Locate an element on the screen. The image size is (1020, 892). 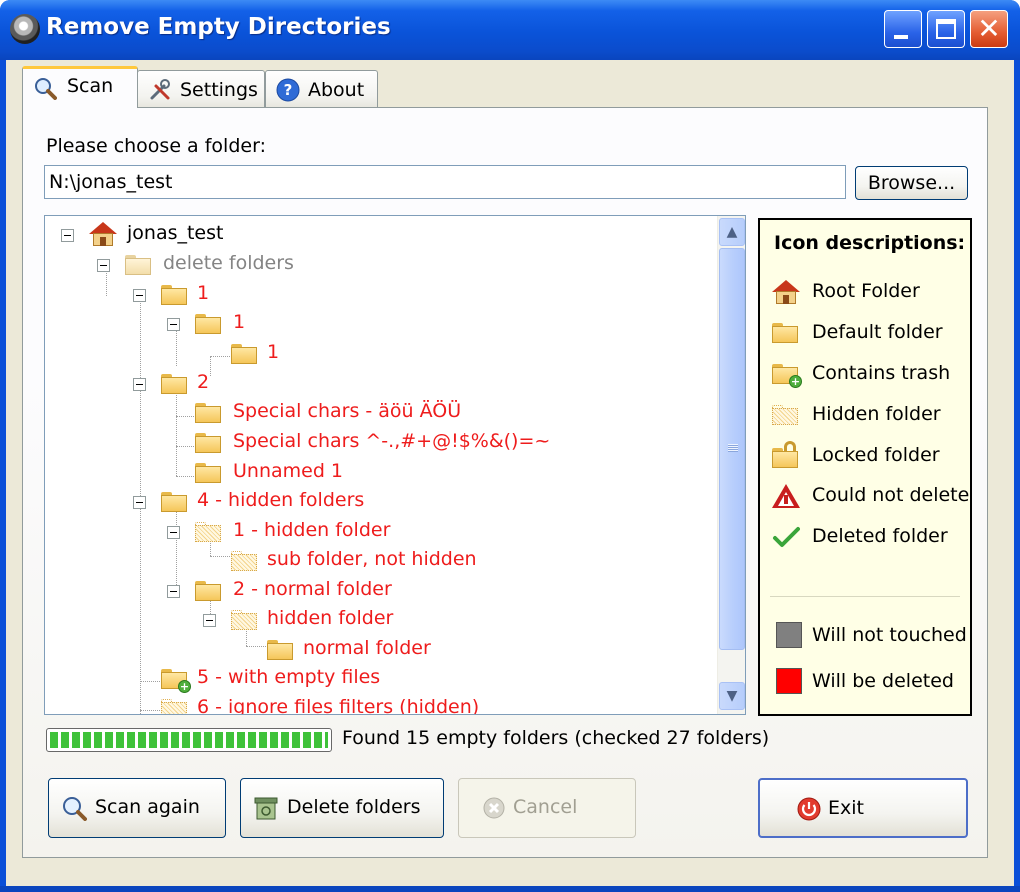
legend-title: Icon descriptions: is located at coordinates (870, 243).